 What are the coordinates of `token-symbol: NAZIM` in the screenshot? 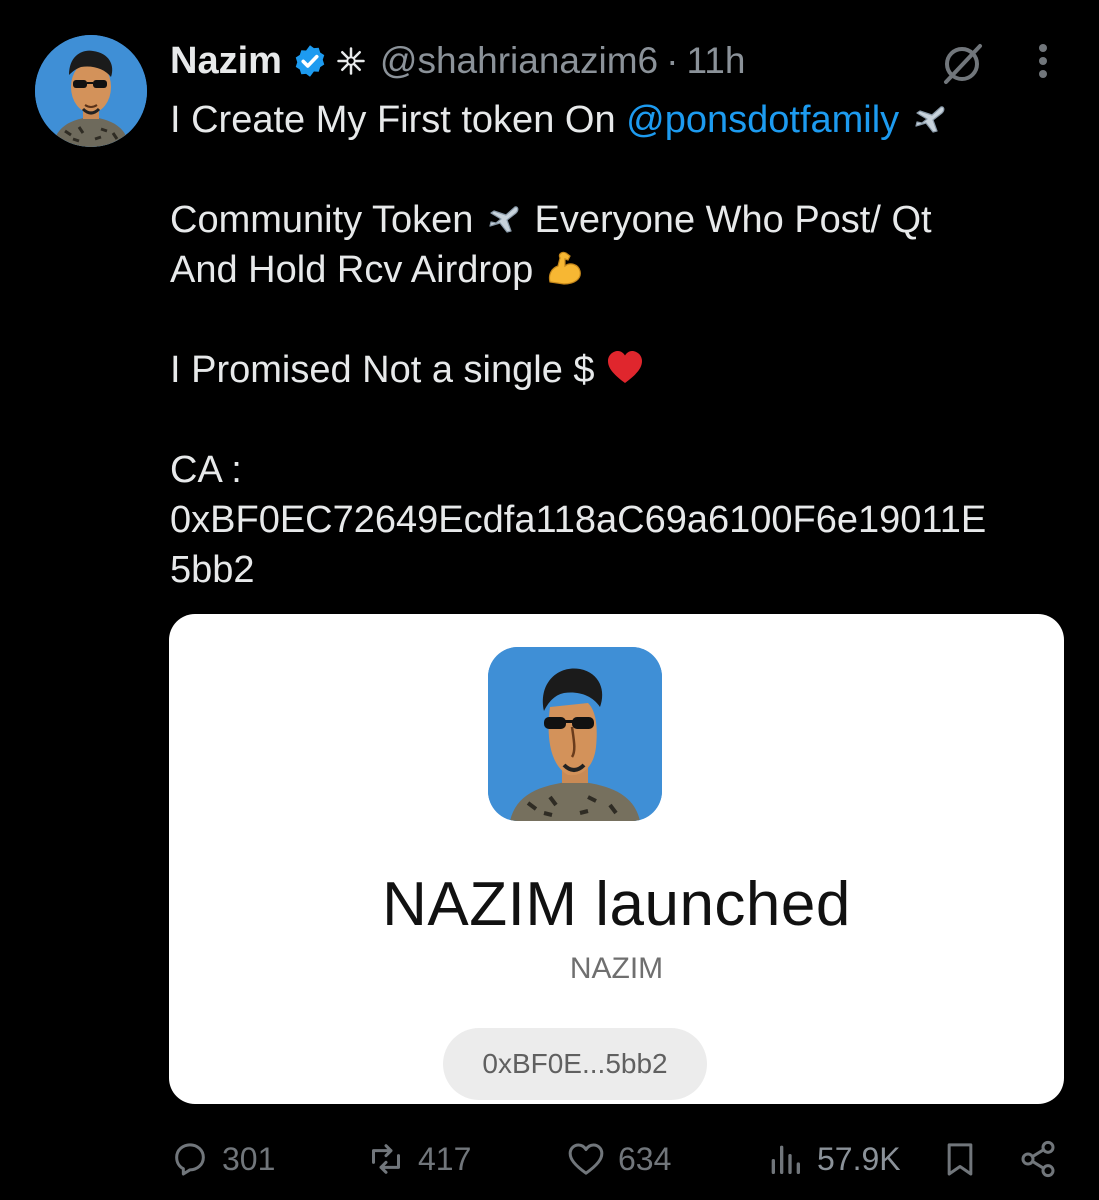 It's located at (616, 968).